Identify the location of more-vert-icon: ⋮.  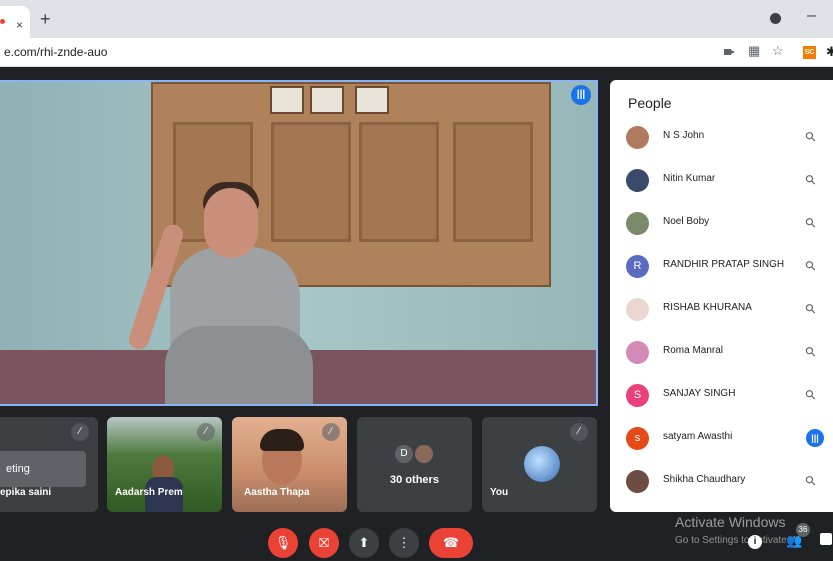
(404, 542).